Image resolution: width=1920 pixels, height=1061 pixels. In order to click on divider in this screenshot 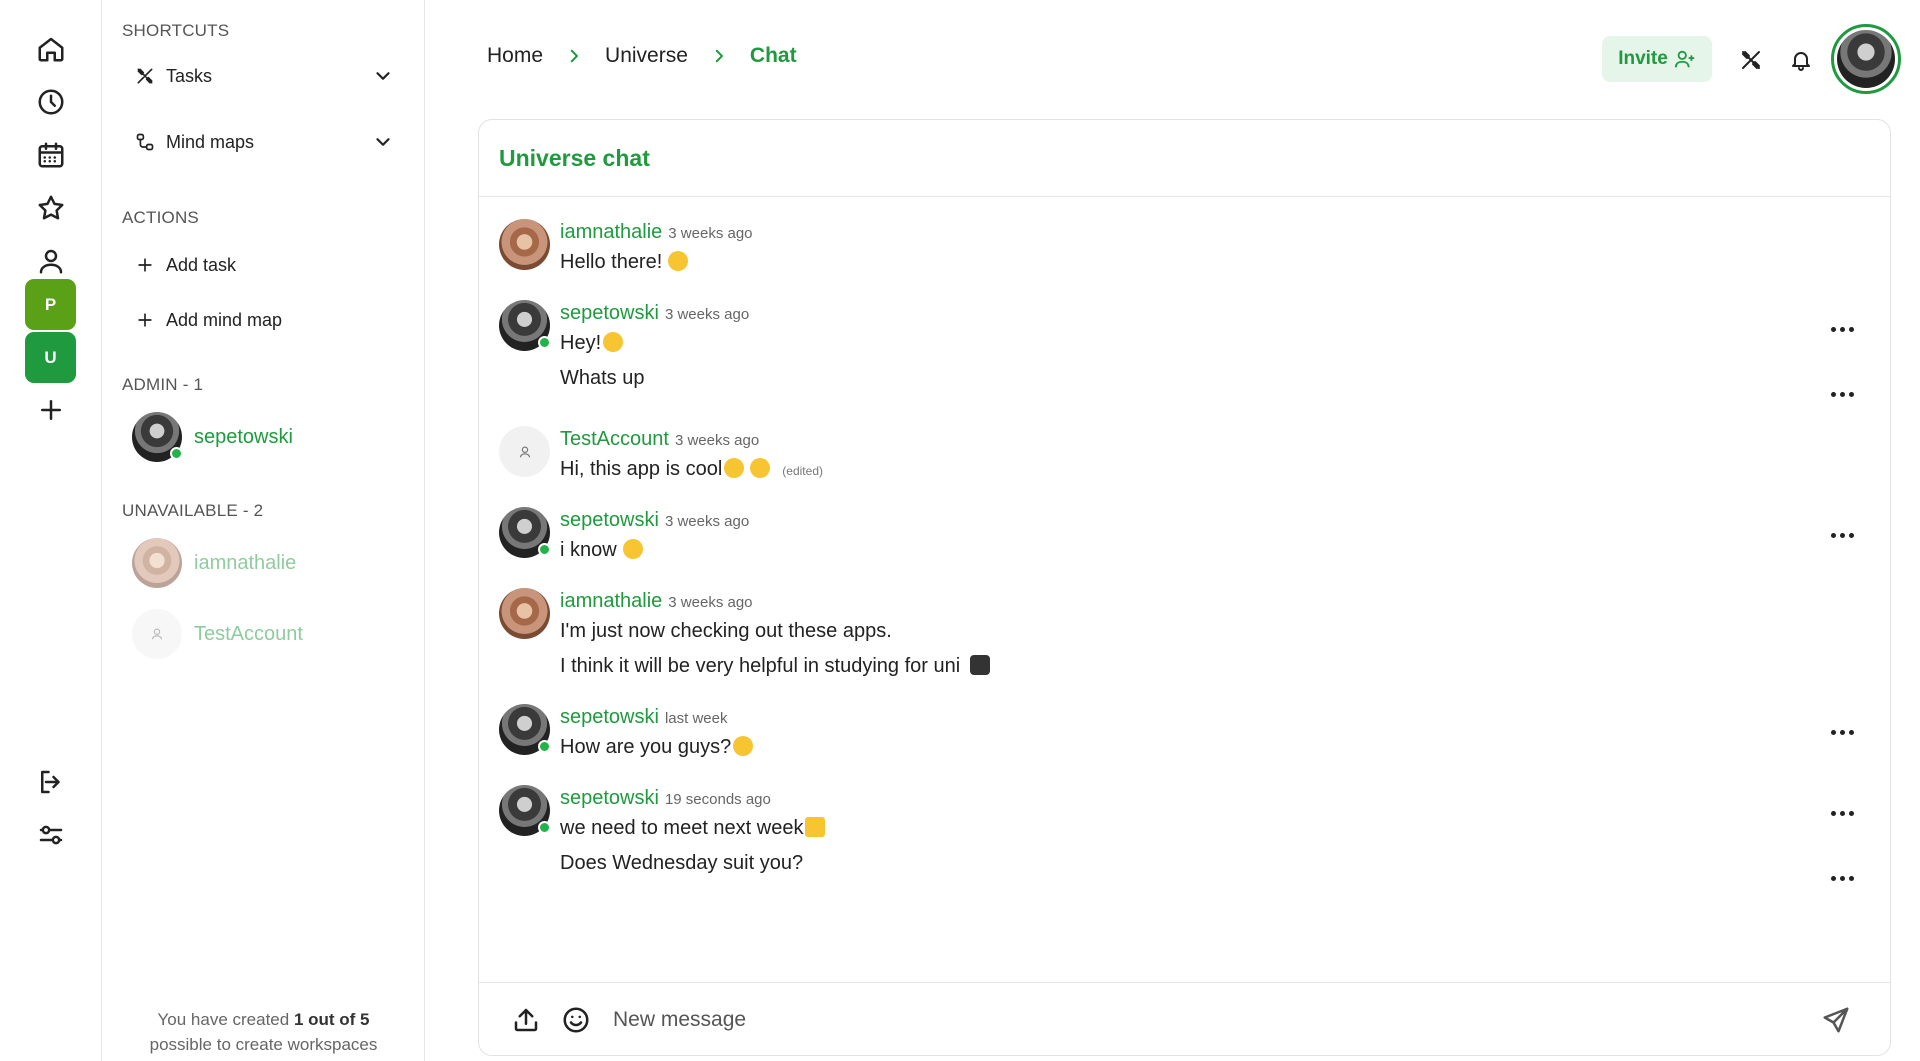, I will do `click(1184, 196)`.